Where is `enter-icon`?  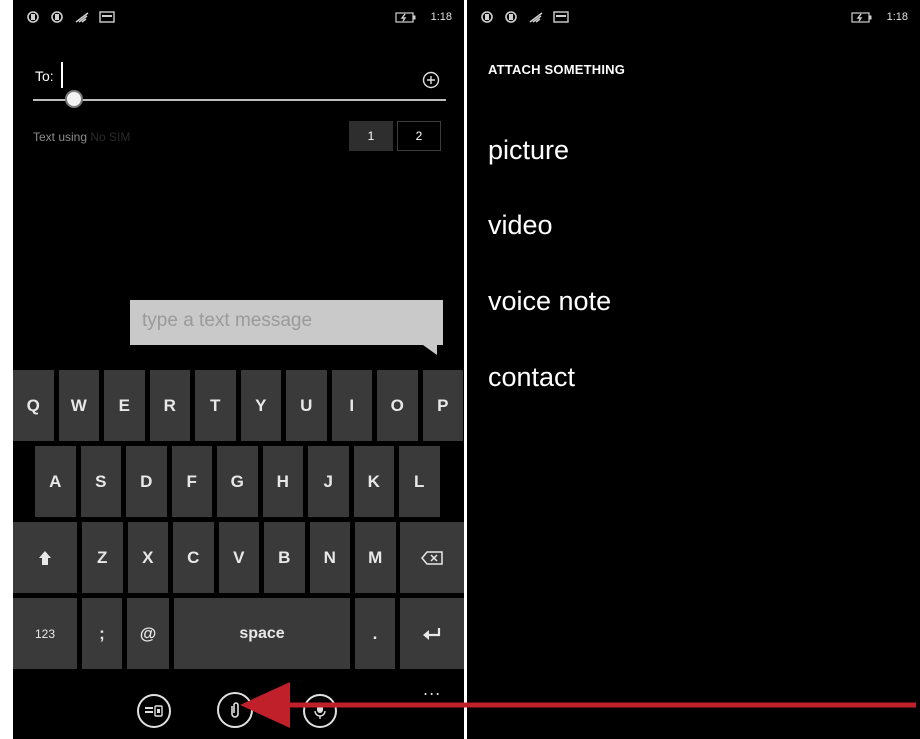
enter-icon is located at coordinates (432, 634).